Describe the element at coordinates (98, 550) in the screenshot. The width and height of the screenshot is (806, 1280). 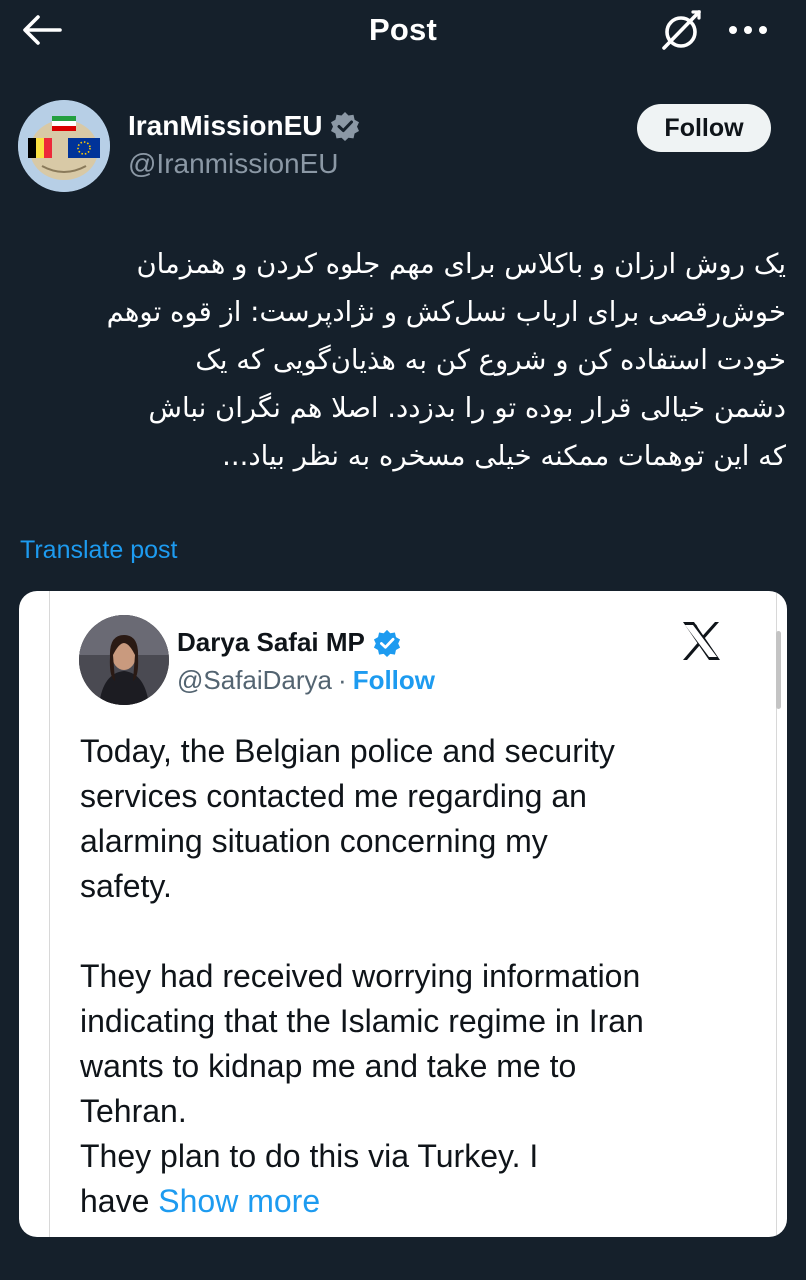
I see `translate-post-link: Translate post` at that location.